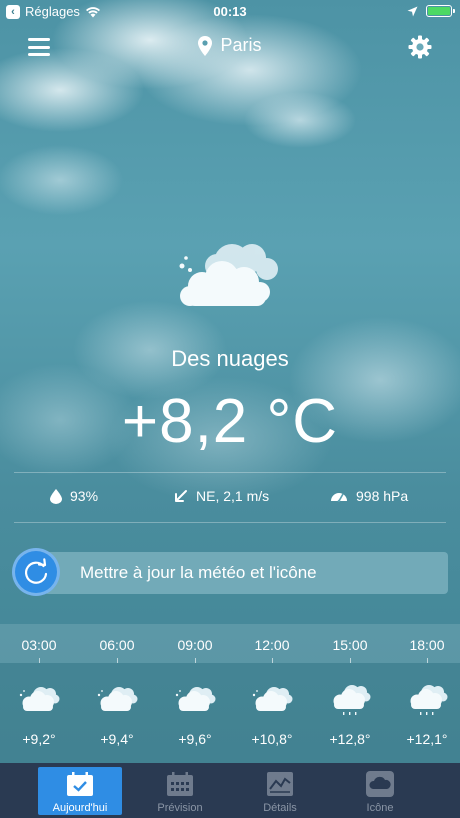  What do you see at coordinates (272, 645) in the screenshot?
I see `hourly-time: 12:00` at bounding box center [272, 645].